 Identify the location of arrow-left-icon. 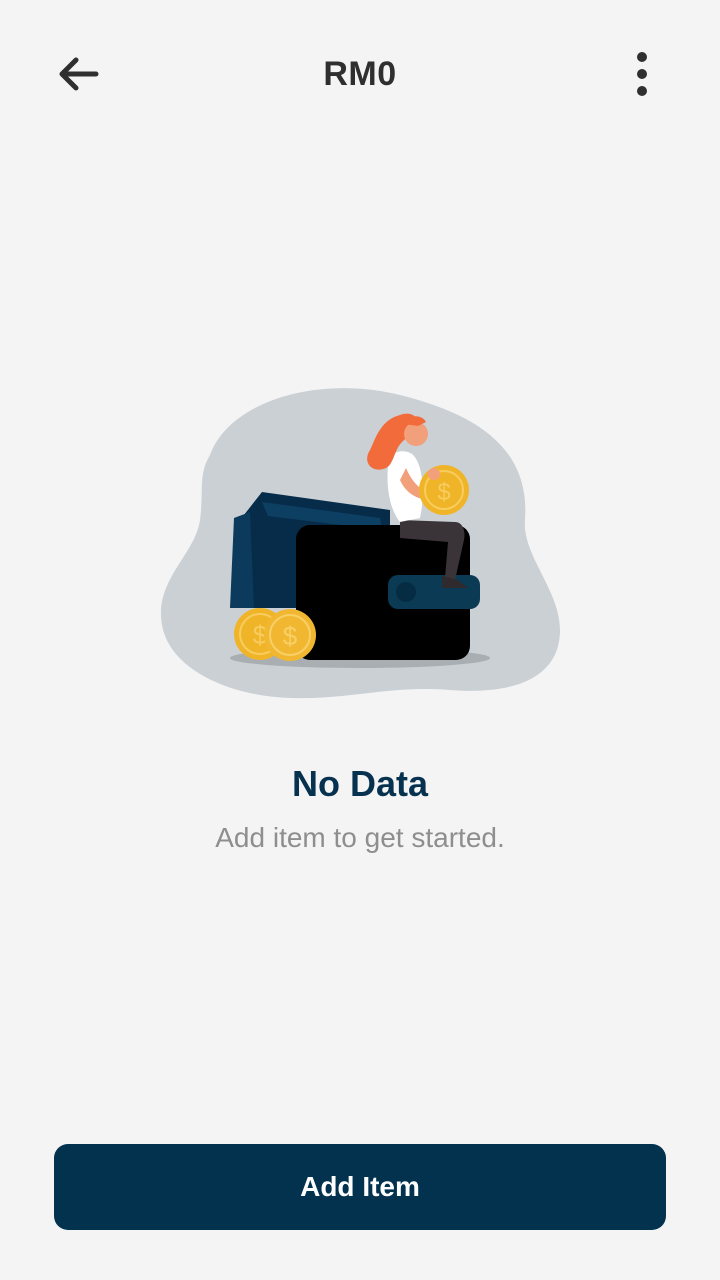
(79, 74).